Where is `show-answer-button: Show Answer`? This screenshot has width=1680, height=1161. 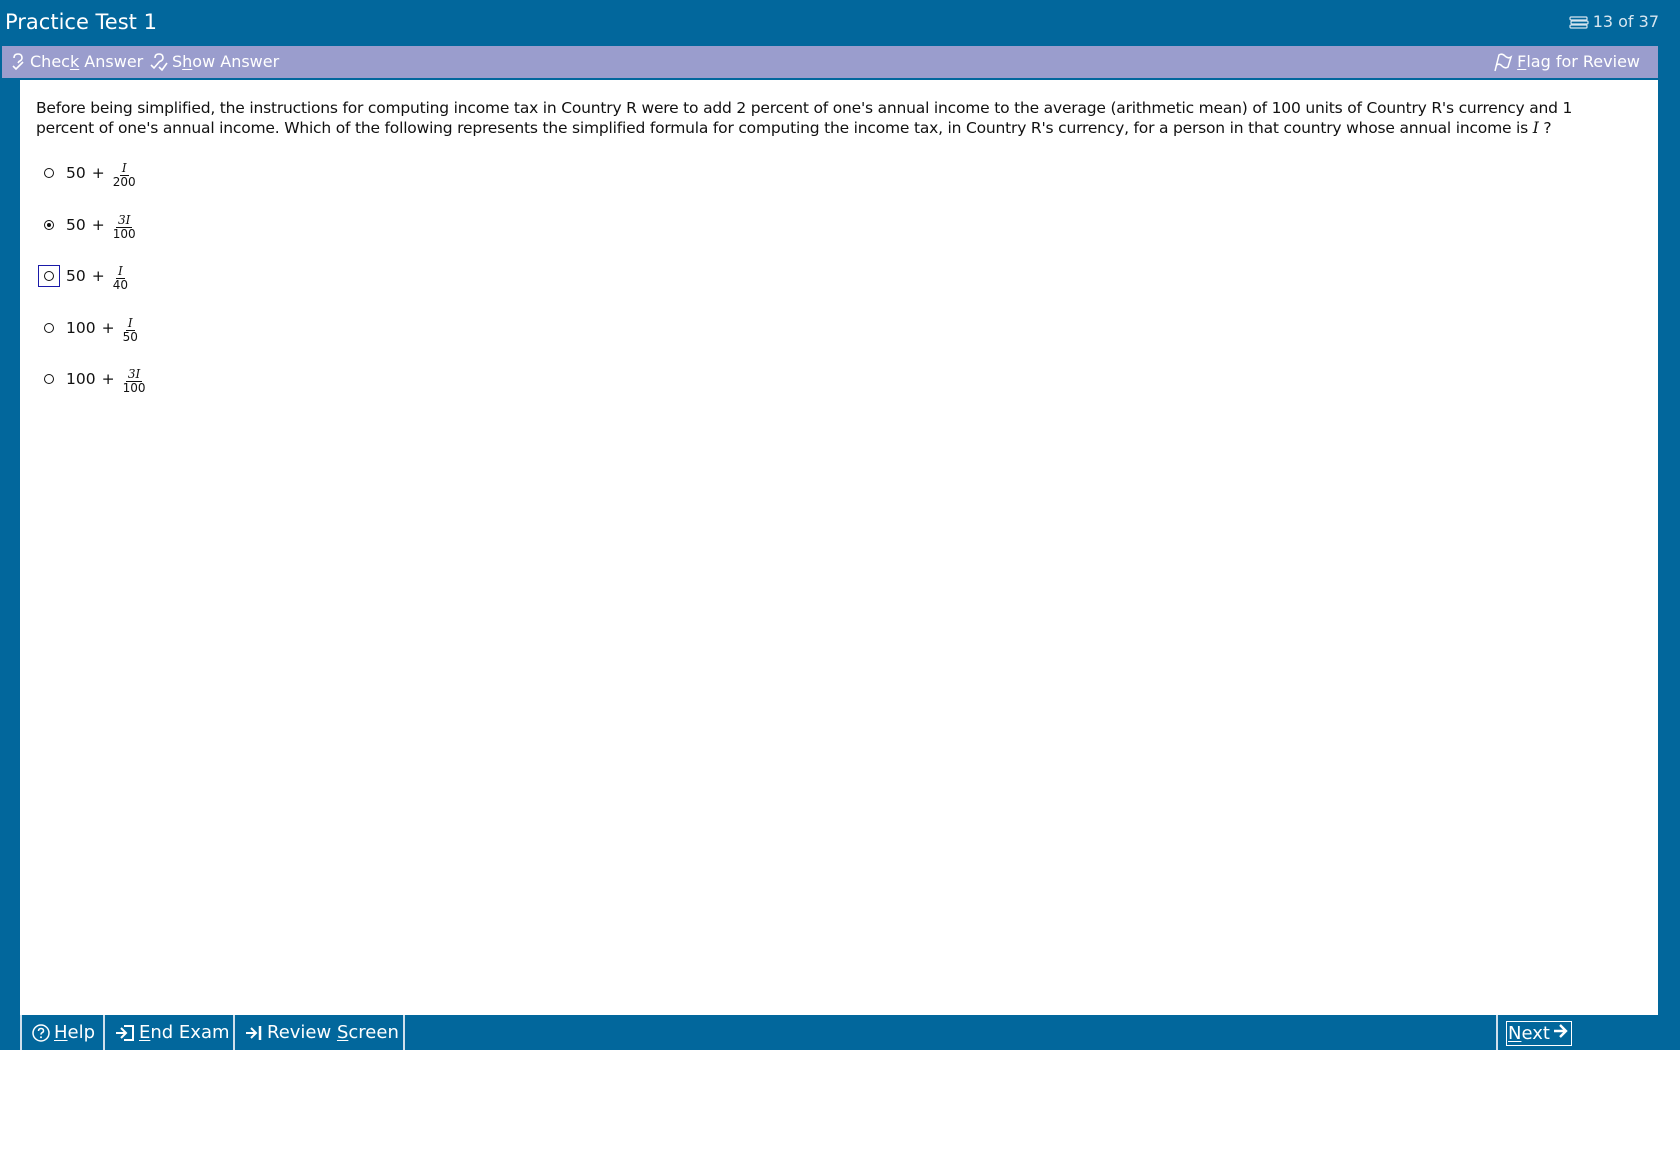 show-answer-button: Show Answer is located at coordinates (214, 62).